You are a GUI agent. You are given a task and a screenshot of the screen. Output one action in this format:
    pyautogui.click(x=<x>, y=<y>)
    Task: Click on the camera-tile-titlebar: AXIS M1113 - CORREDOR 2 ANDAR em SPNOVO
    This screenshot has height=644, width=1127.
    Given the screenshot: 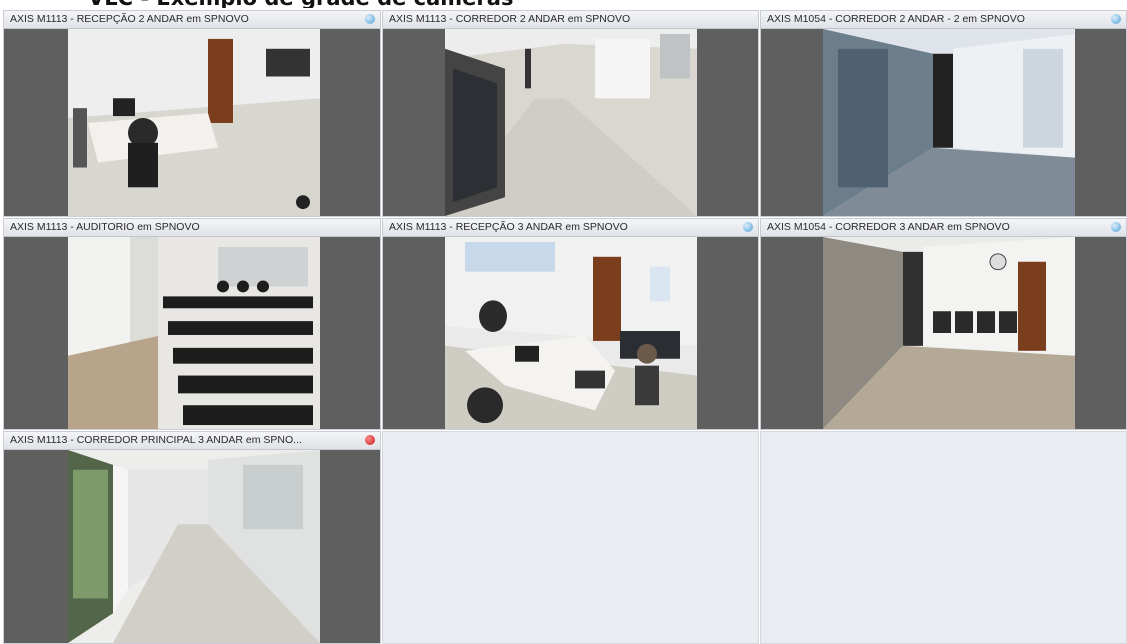 What is the action you would take?
    pyautogui.click(x=570, y=20)
    